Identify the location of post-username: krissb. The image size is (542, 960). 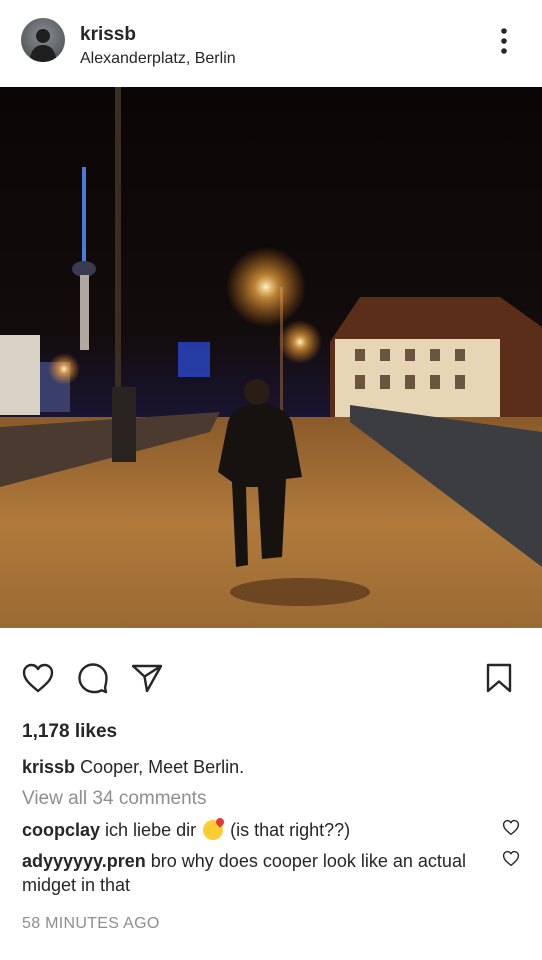
(108, 35).